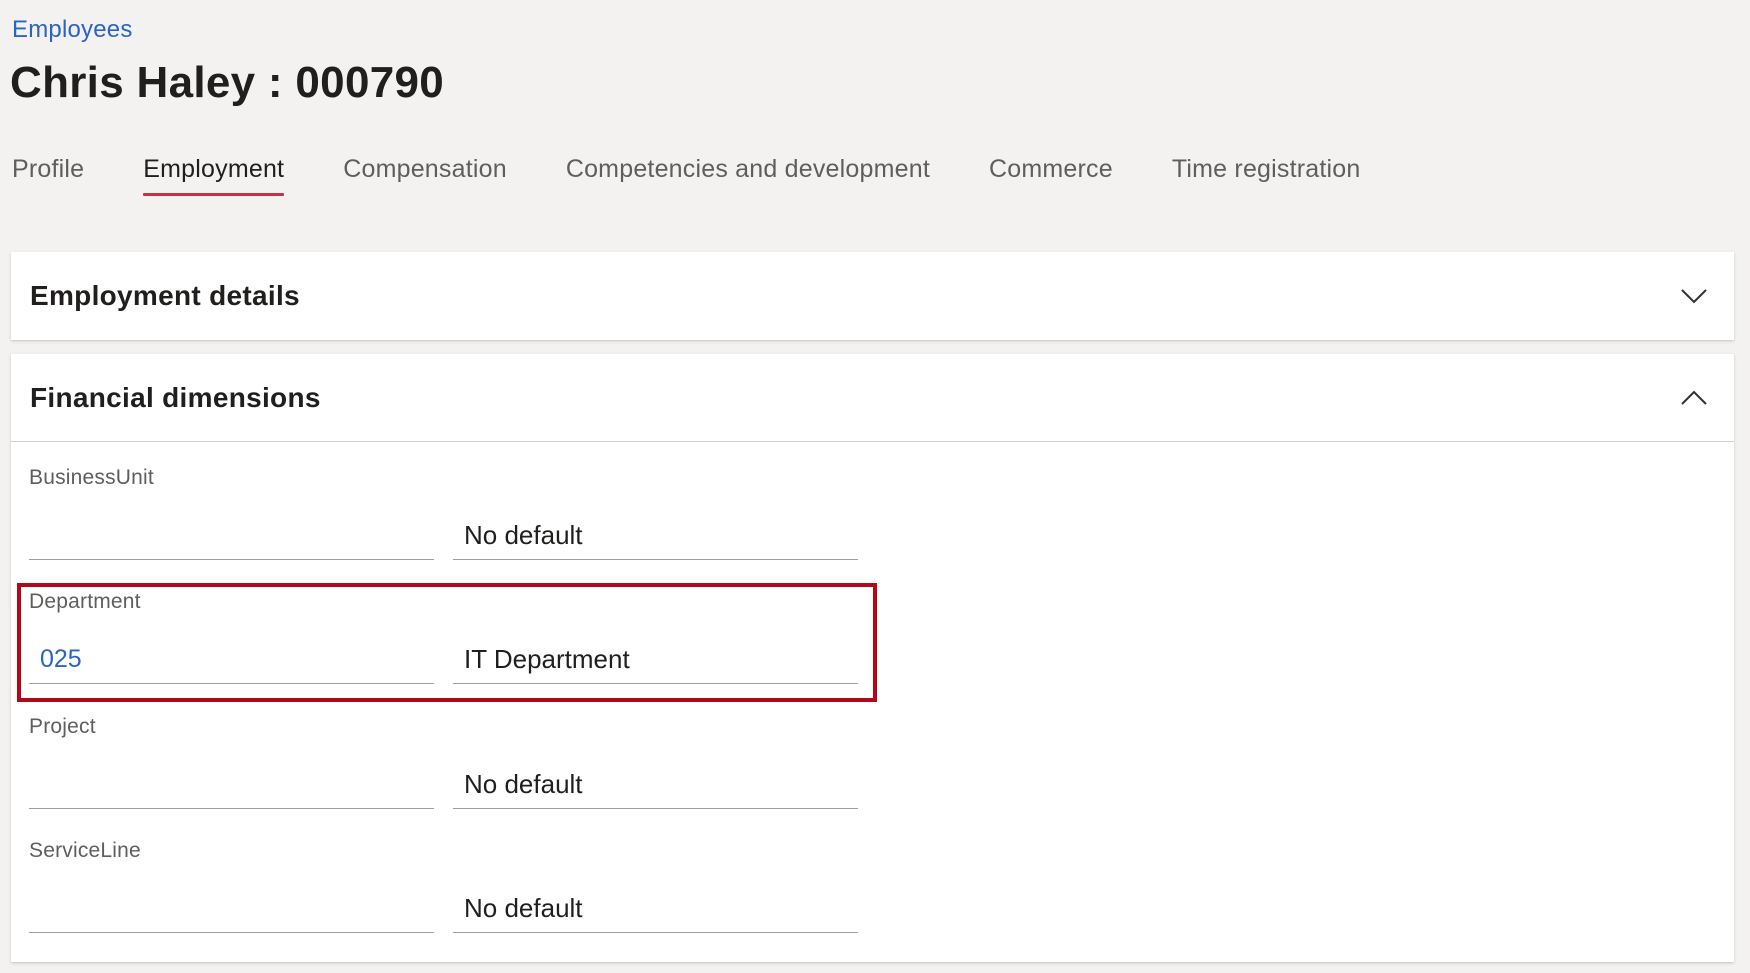  What do you see at coordinates (231, 660) in the screenshot?
I see `dimension-value-input: 025` at bounding box center [231, 660].